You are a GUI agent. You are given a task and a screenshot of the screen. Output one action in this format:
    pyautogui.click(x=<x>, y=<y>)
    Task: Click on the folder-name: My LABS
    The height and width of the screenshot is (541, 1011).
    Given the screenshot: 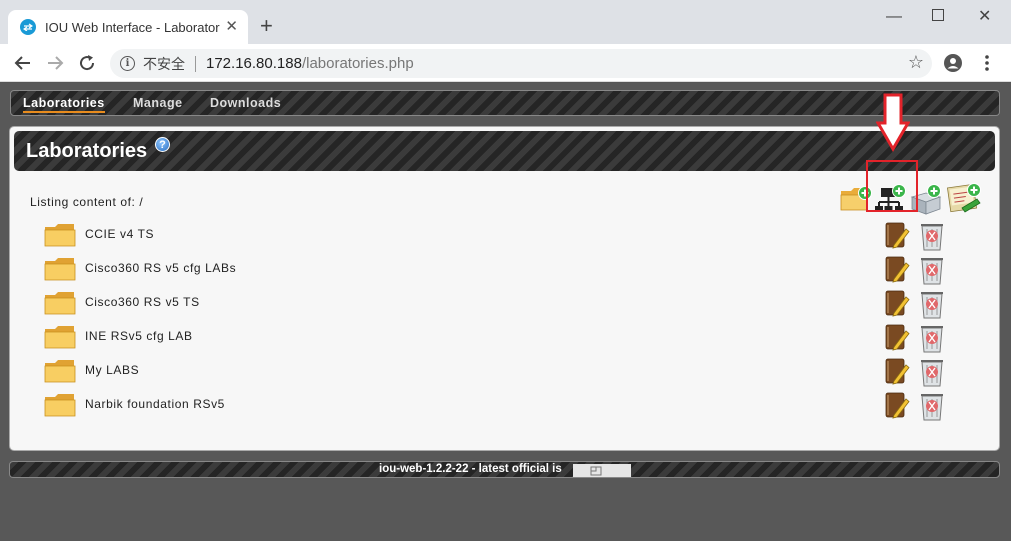 What is the action you would take?
    pyautogui.click(x=112, y=370)
    